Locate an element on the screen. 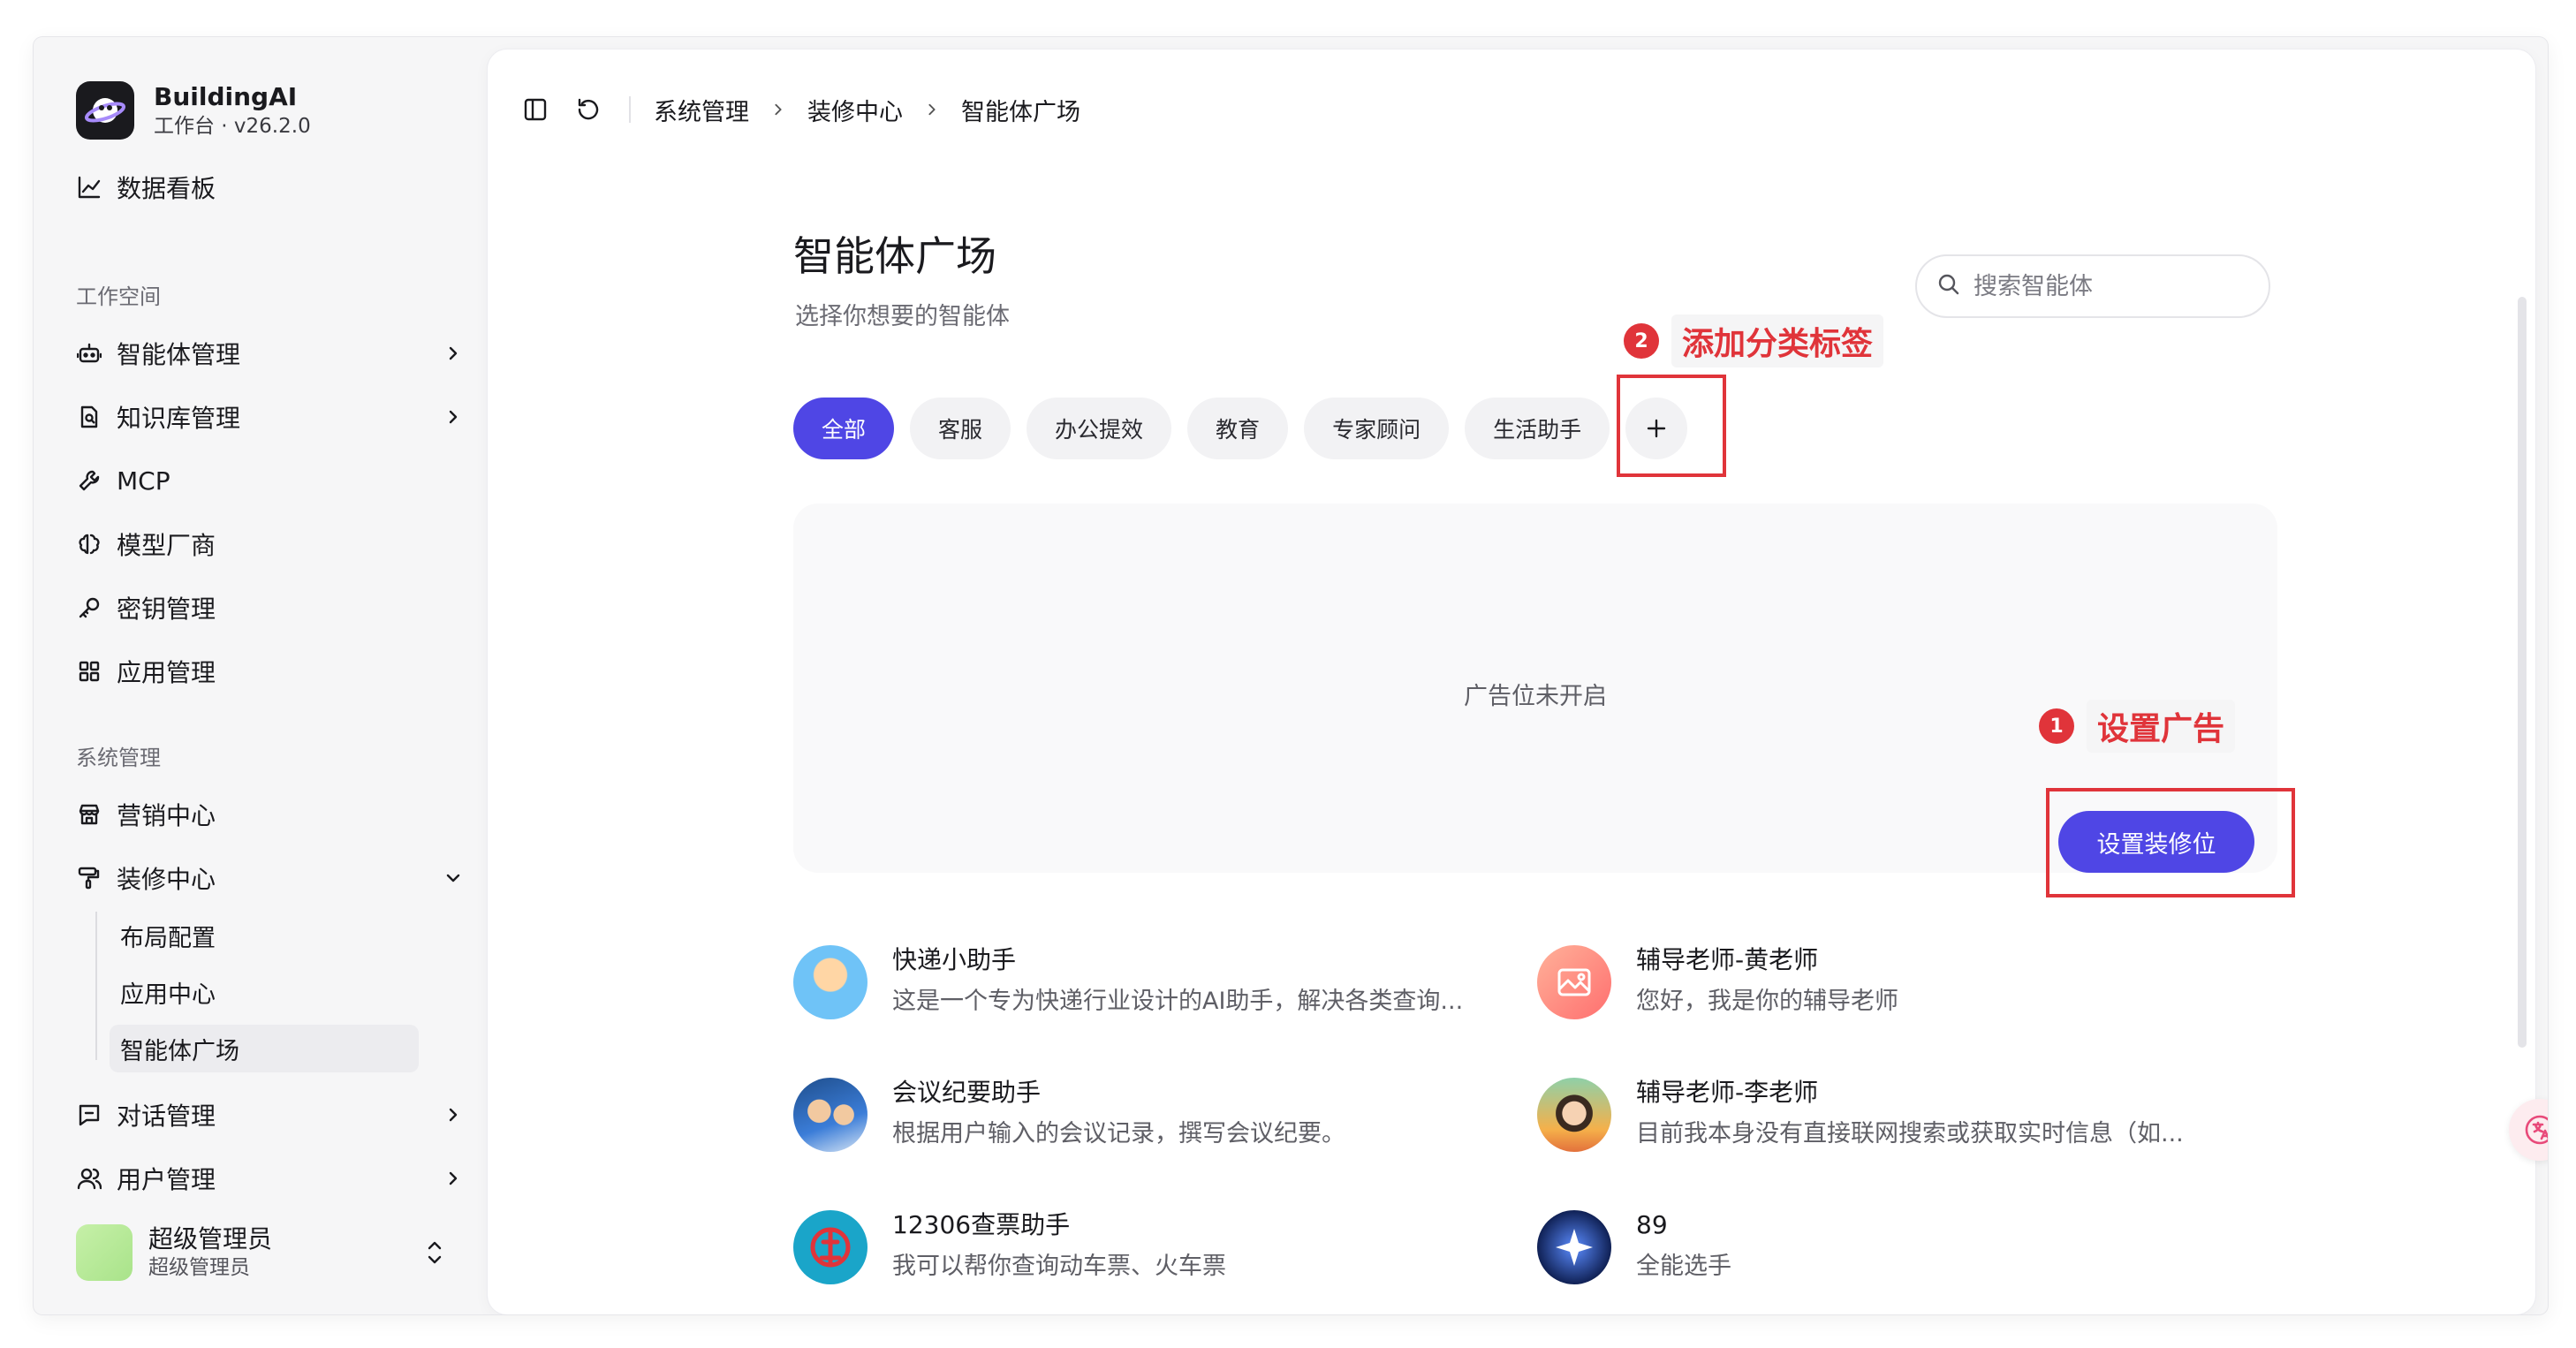 The image size is (2576, 1348). sidebar-subitem-agent-plaza: 智能体广场 is located at coordinates (265, 1048).